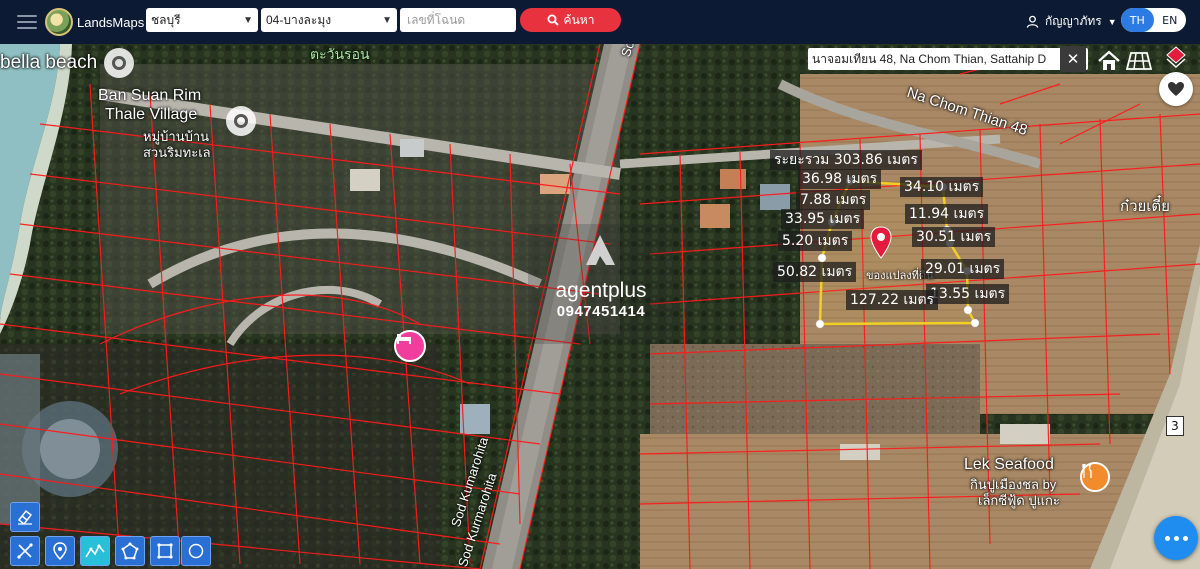  Describe the element at coordinates (846, 160) in the screenshot. I see `measure-total: ระยะรวม 303.86 เมตร` at that location.